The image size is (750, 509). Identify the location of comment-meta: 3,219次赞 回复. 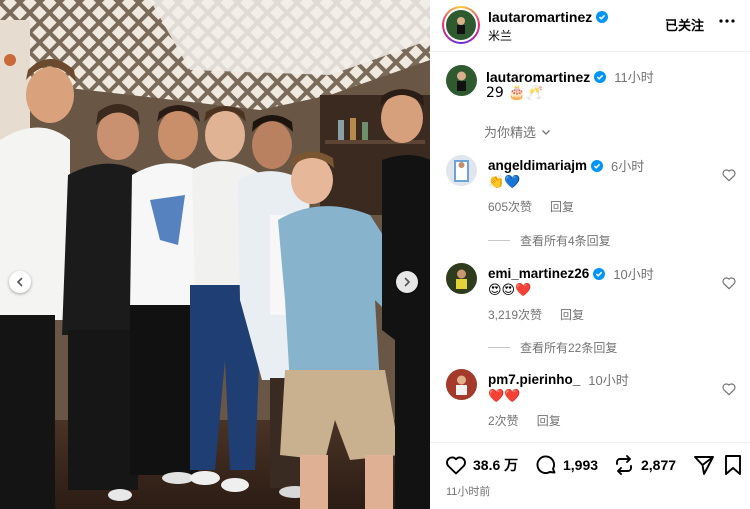
(536, 314).